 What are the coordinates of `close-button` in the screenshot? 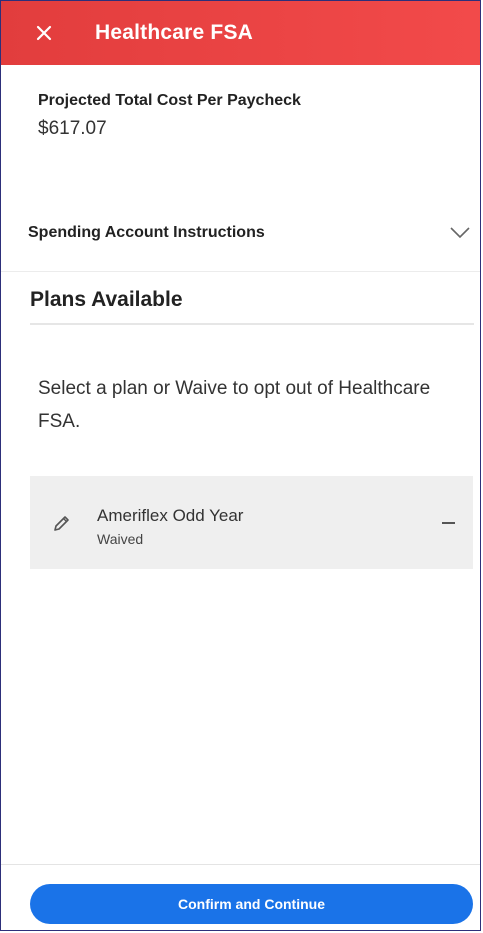 It's located at (44, 33).